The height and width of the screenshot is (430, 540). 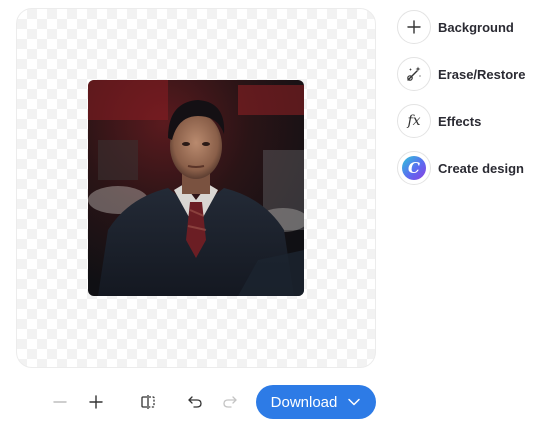 What do you see at coordinates (414, 74) in the screenshot?
I see `magic-wand-icon` at bounding box center [414, 74].